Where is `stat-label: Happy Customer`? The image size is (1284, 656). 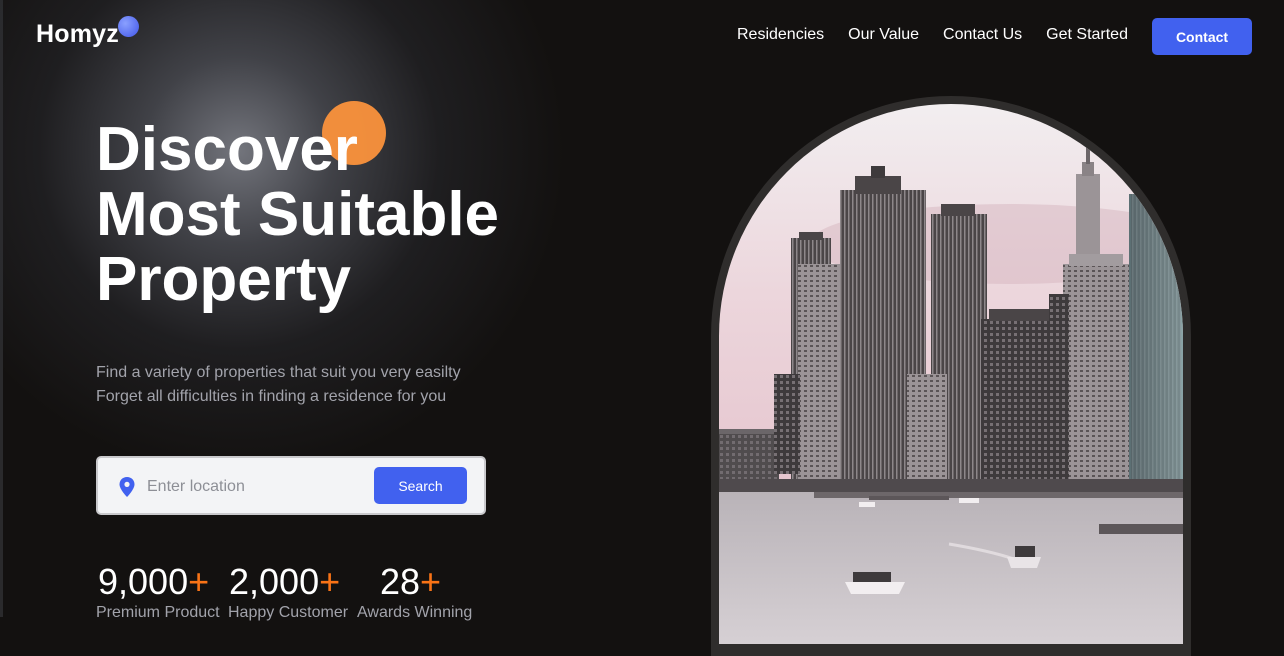 stat-label: Happy Customer is located at coordinates (288, 612).